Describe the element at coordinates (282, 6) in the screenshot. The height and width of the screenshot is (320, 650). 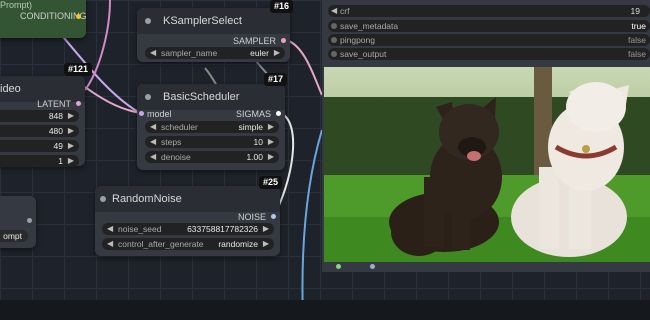
I see `node-id-badge: #16` at that location.